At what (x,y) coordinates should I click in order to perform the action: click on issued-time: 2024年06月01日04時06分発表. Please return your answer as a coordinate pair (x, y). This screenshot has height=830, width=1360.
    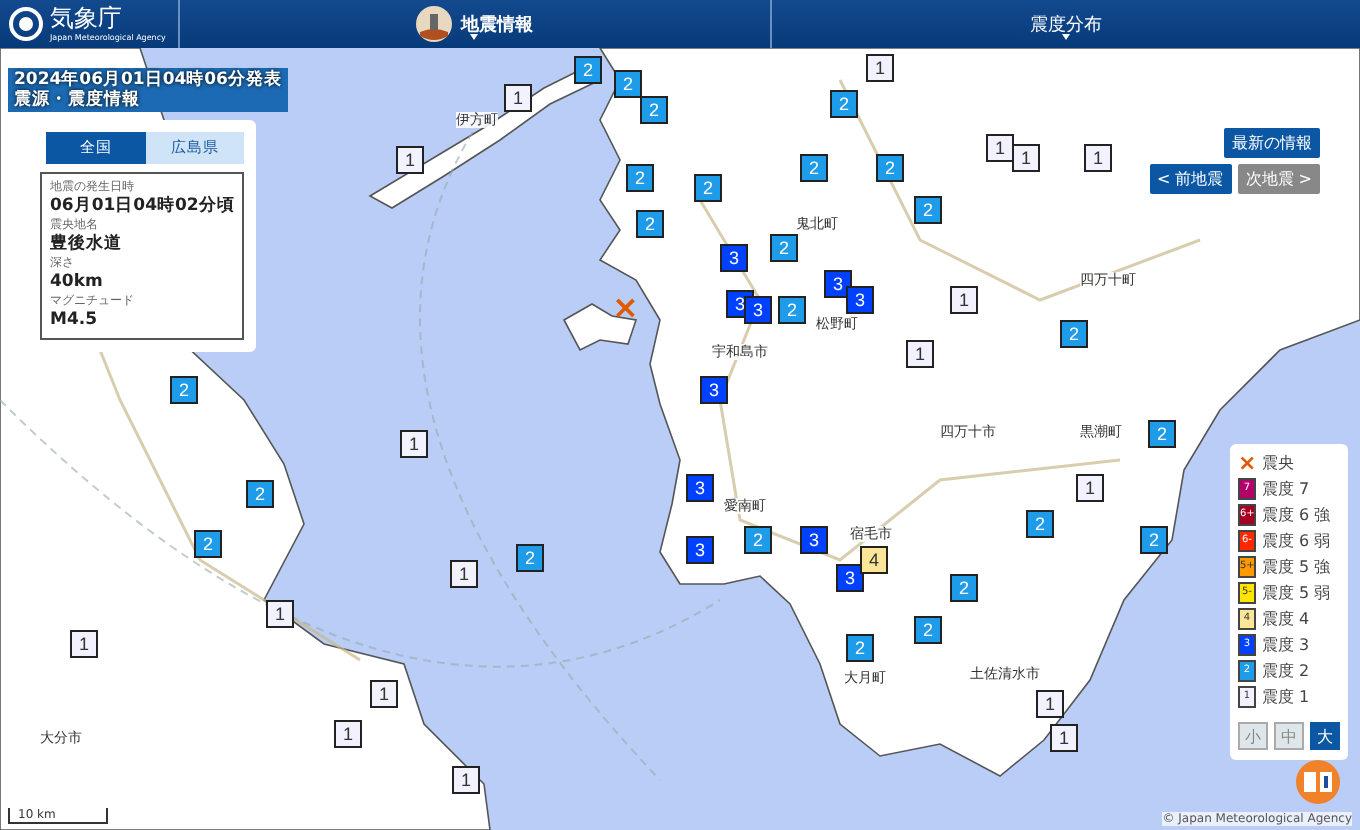
    Looking at the image, I should click on (148, 80).